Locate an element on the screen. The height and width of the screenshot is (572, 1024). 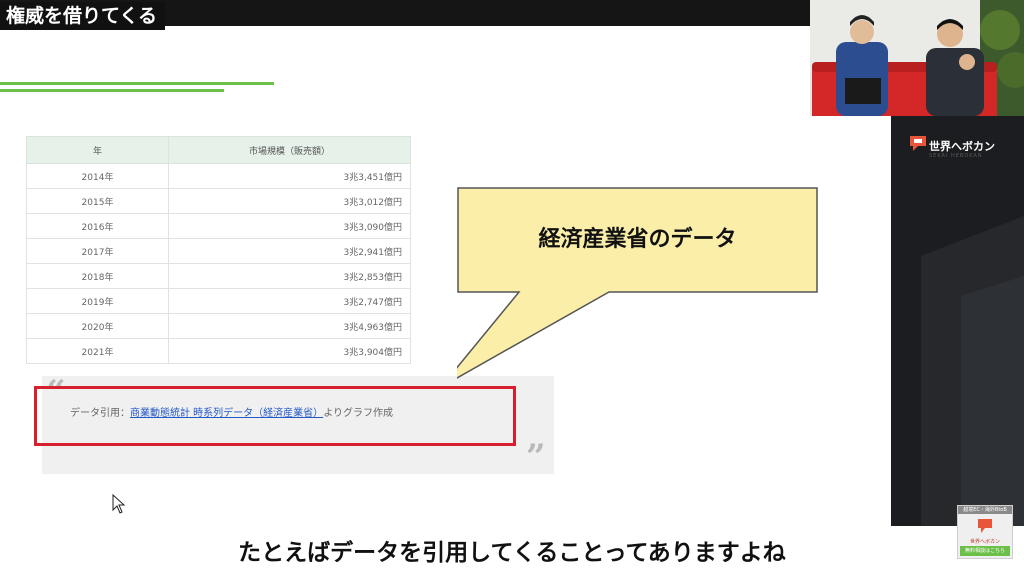
cell-year: 2018年 is located at coordinates (97, 276).